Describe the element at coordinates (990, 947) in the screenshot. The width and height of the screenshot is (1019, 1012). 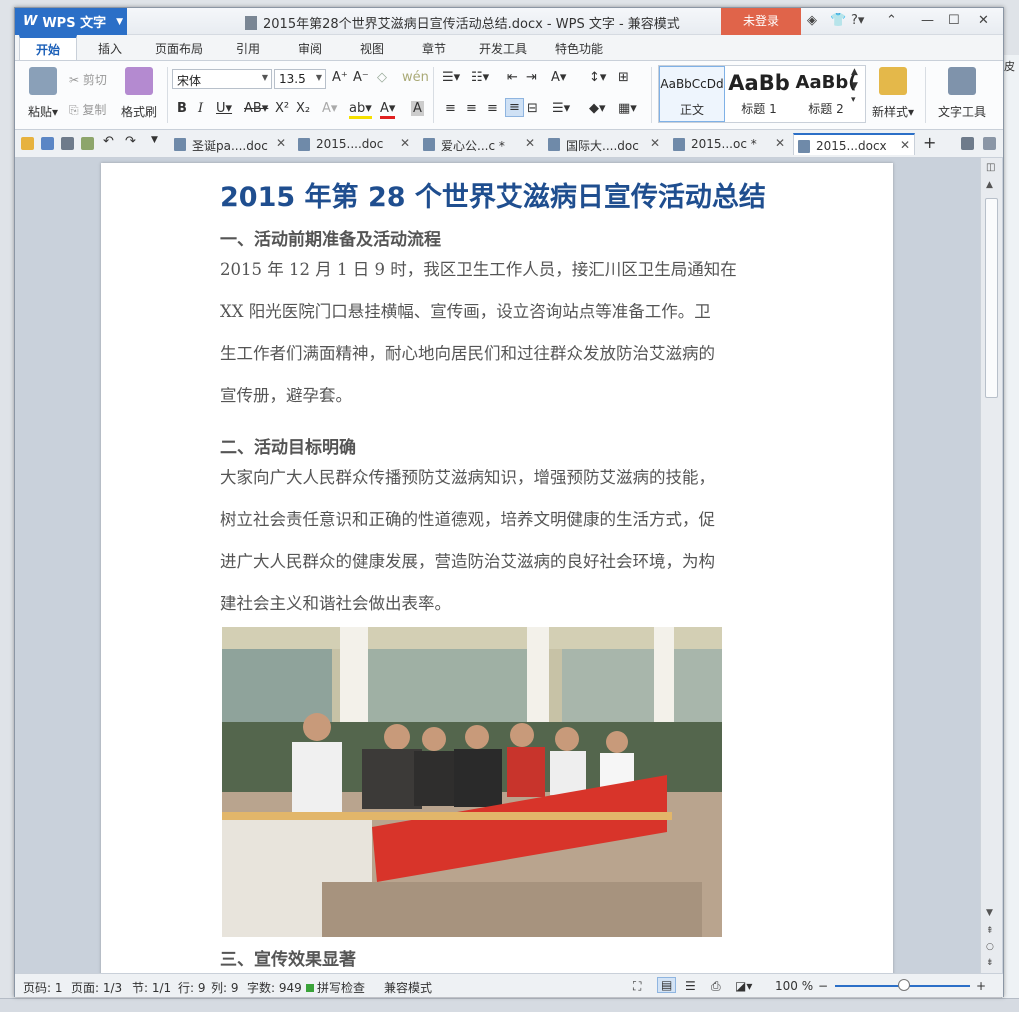
I see `browse-object-icon: ○` at that location.